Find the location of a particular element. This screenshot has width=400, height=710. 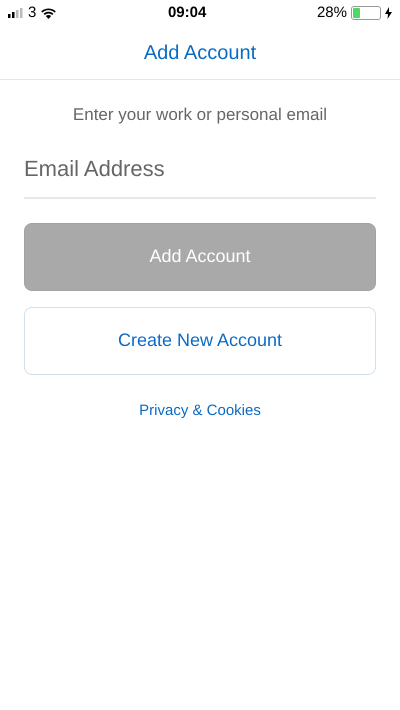

header-title: Add Account is located at coordinates (200, 53).